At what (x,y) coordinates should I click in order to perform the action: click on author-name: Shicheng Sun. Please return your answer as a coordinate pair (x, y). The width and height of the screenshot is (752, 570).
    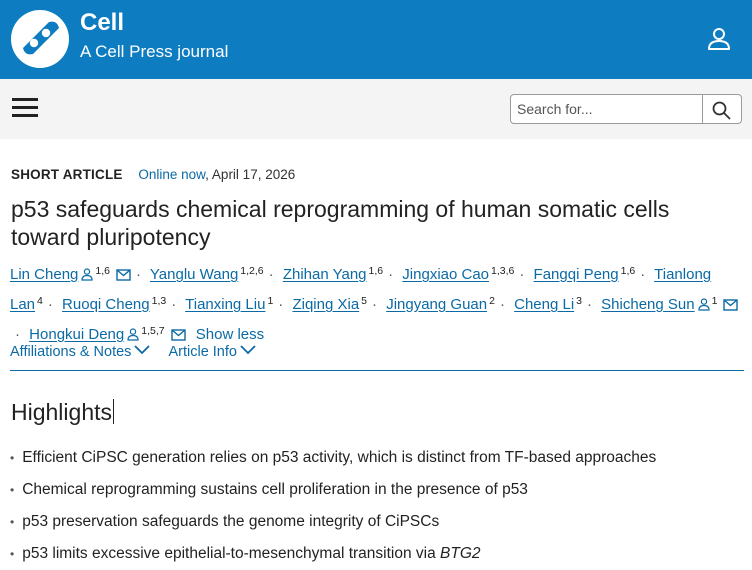
    Looking at the image, I should click on (647, 304).